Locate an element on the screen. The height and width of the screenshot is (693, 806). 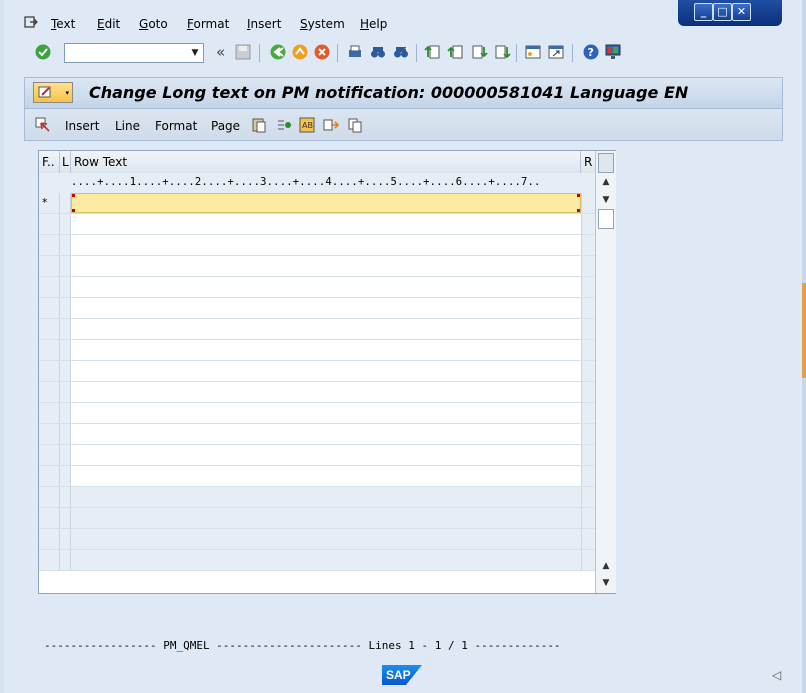
find-next-icon: + is located at coordinates (401, 52).